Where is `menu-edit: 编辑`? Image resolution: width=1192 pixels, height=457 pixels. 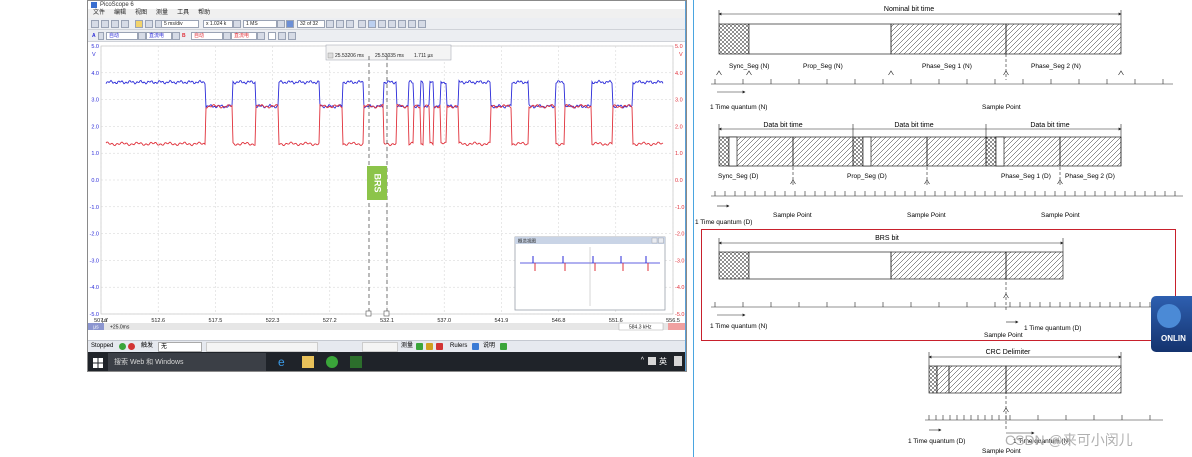 menu-edit: 编辑 is located at coordinates (120, 13).